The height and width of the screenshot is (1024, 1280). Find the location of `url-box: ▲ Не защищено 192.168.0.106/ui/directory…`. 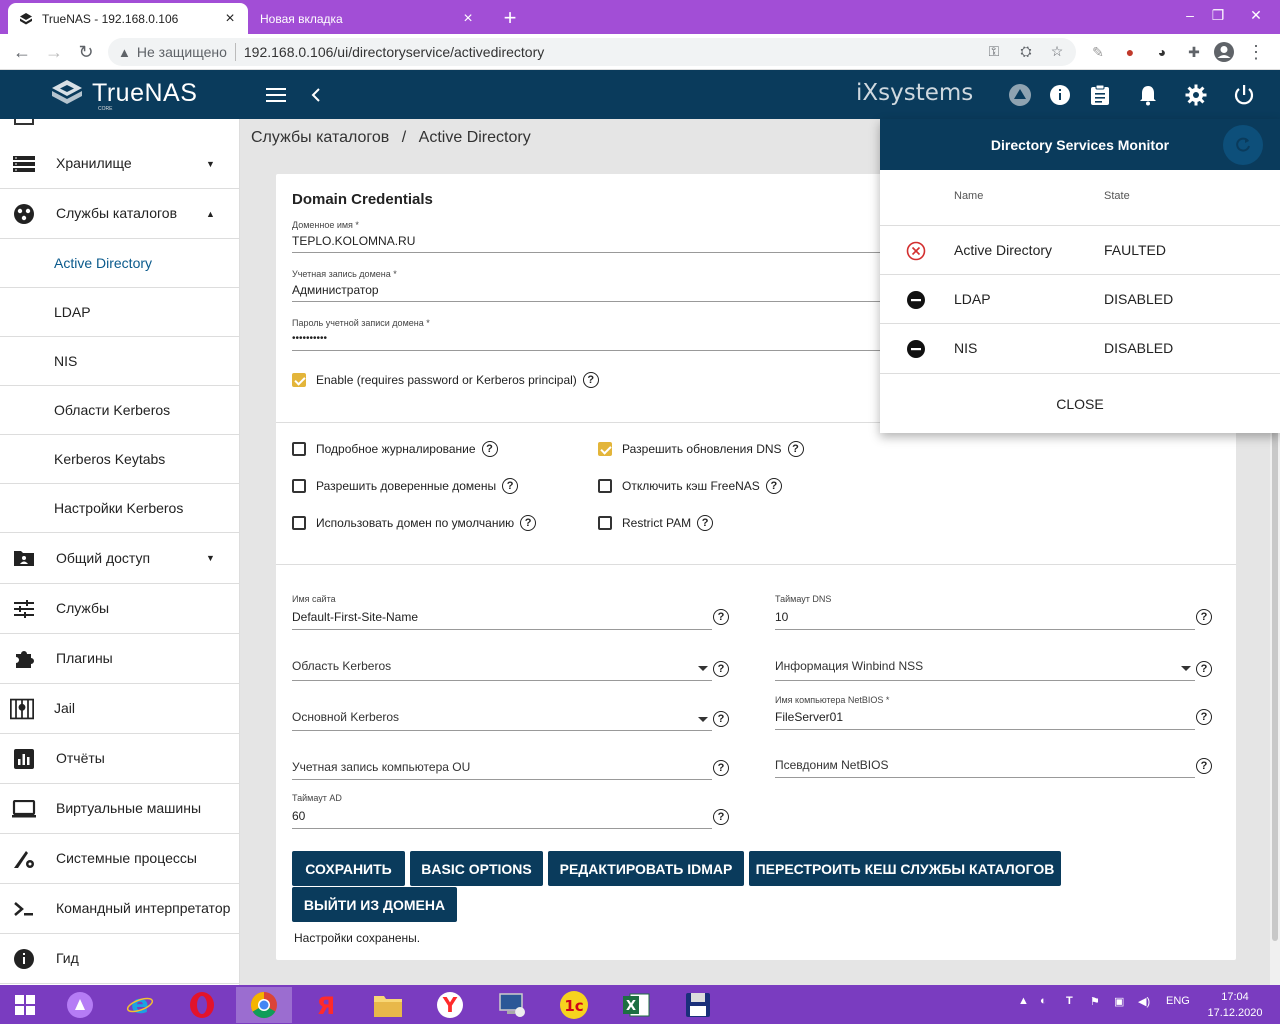

url-box: ▲ Не защищено 192.168.0.106/ui/directory… is located at coordinates (592, 52).